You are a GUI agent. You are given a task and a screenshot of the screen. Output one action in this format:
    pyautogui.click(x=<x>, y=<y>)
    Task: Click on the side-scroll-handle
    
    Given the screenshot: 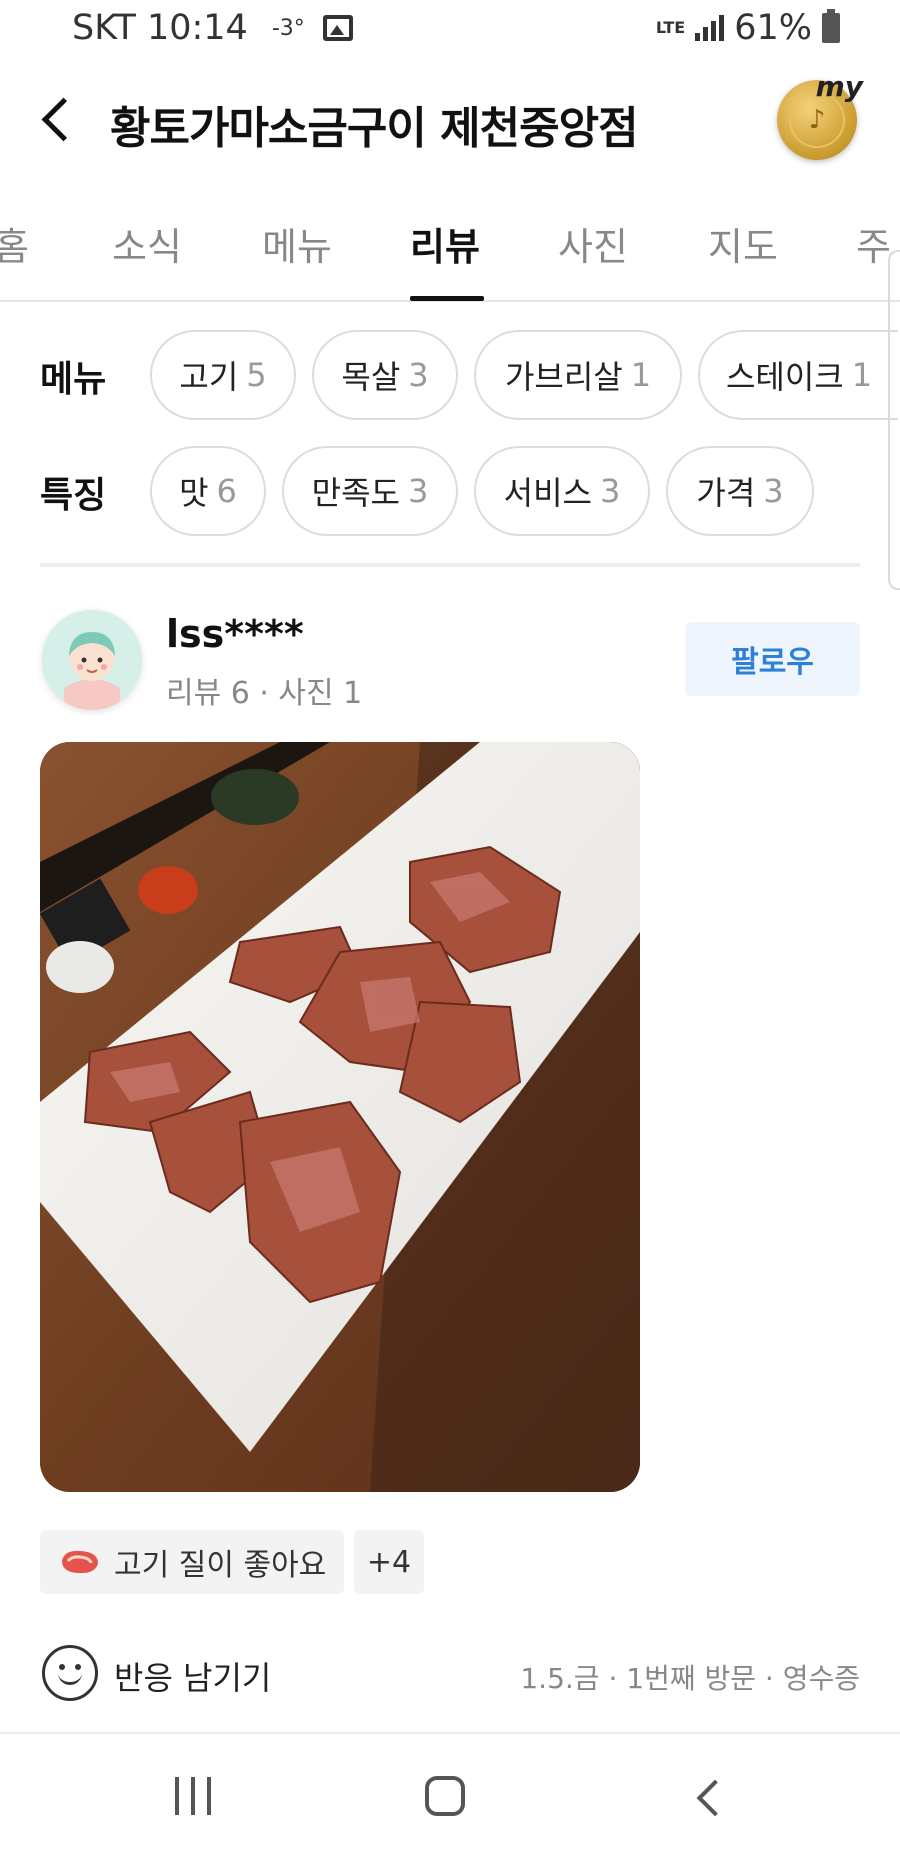 What is the action you would take?
    pyautogui.click(x=894, y=420)
    